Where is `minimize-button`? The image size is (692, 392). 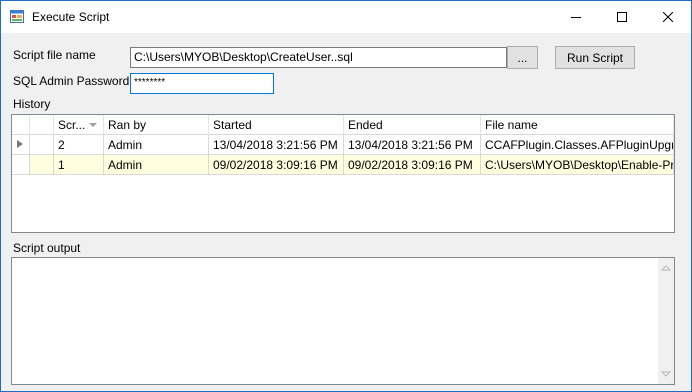 minimize-button is located at coordinates (576, 17).